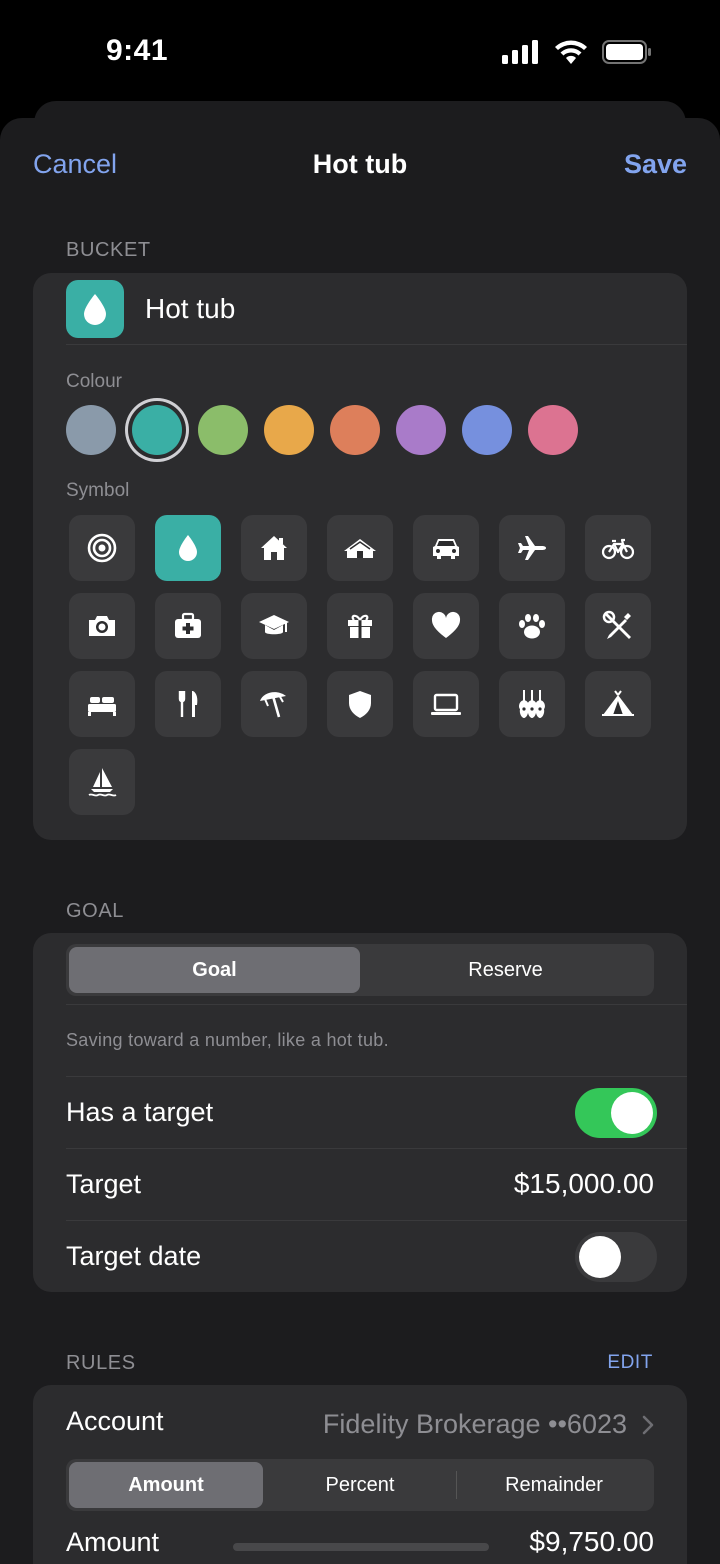  I want to click on segment-reserve: Reserve, so click(505, 970).